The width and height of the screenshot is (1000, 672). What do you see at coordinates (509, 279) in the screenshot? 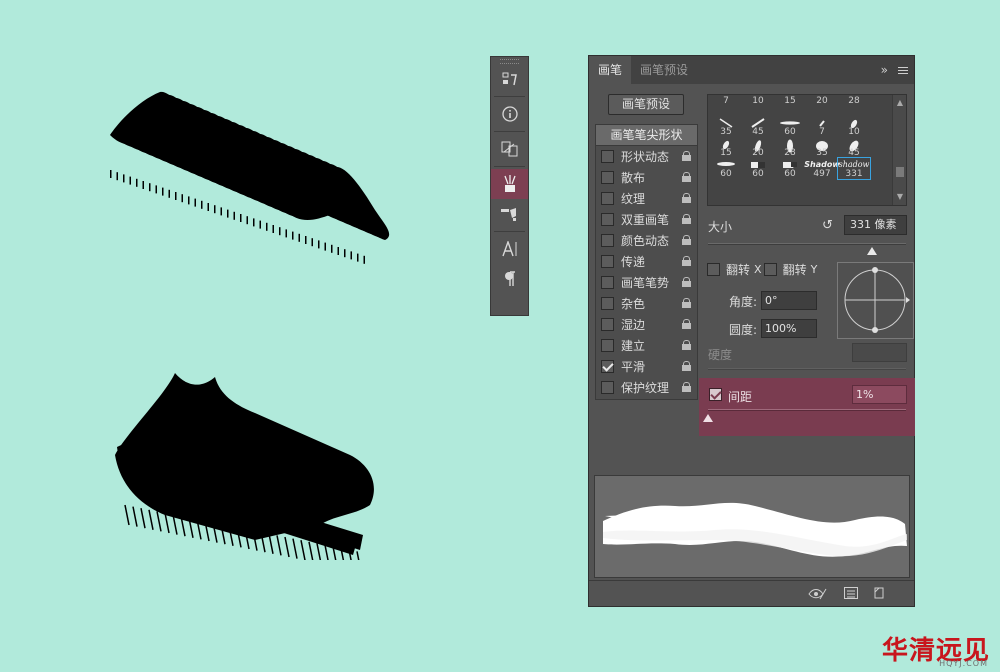
I see `paragraph-icon` at bounding box center [509, 279].